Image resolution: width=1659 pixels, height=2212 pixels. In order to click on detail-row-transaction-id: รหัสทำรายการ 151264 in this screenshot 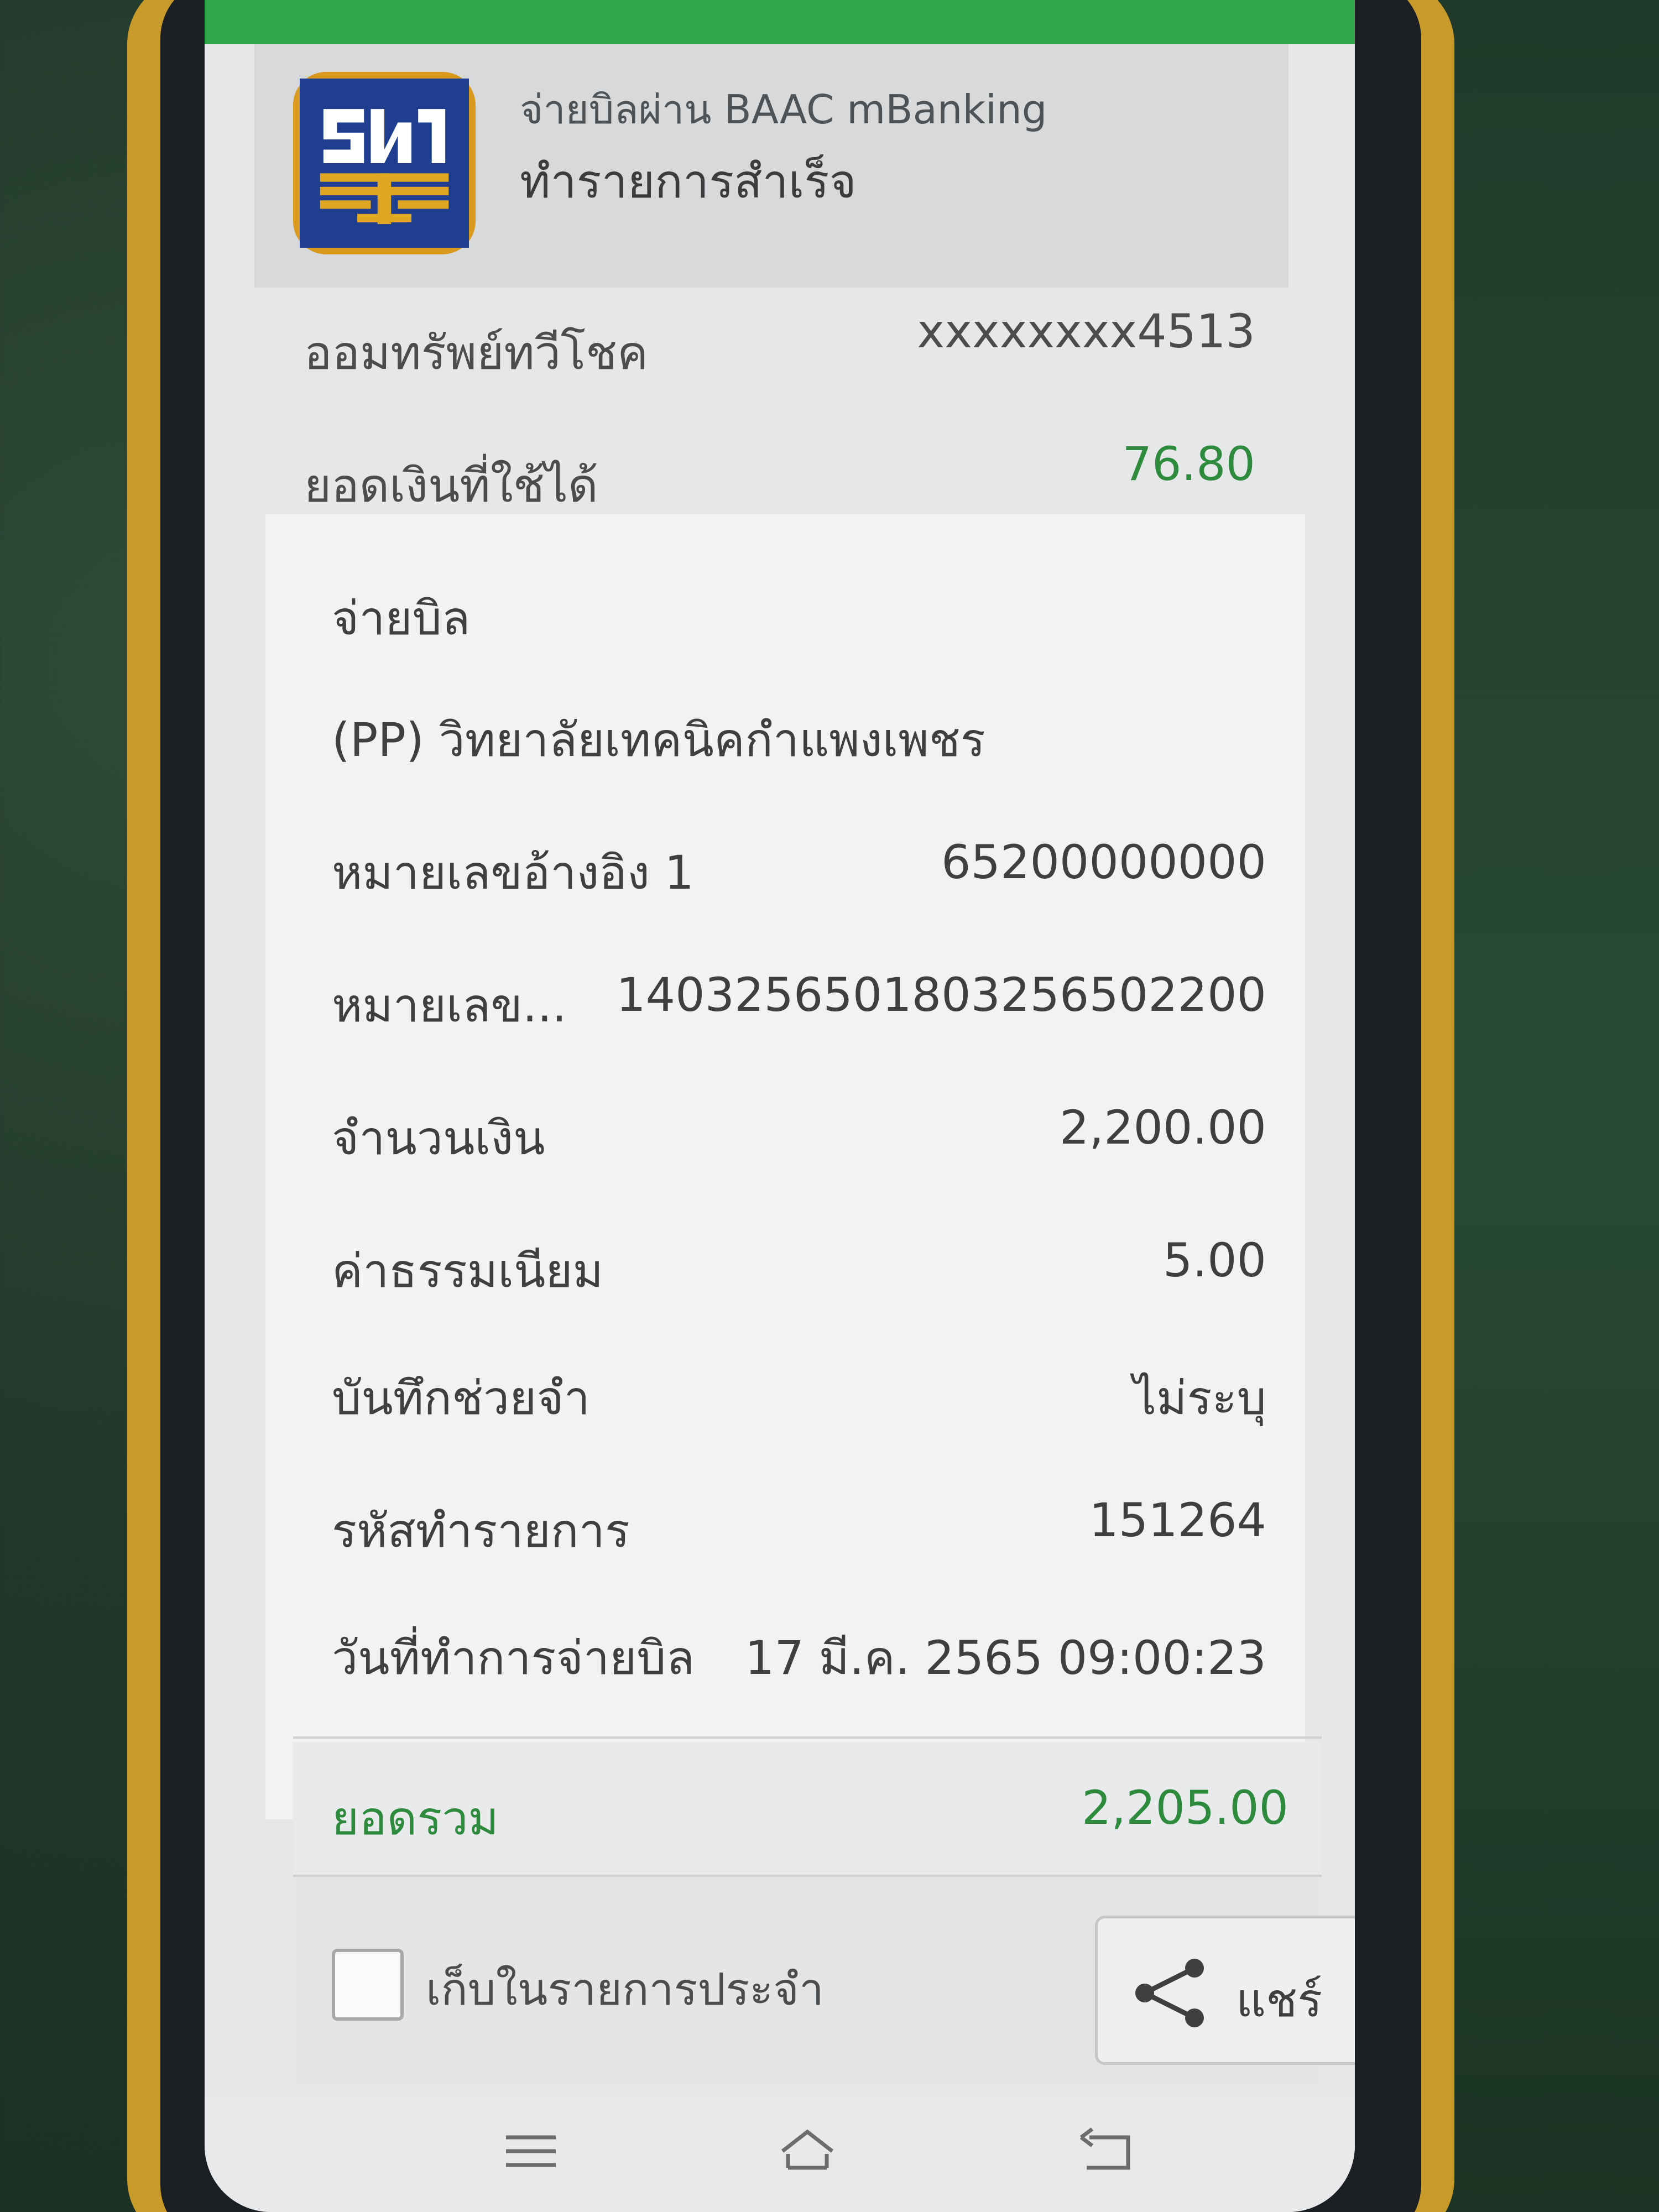, I will do `click(799, 1524)`.